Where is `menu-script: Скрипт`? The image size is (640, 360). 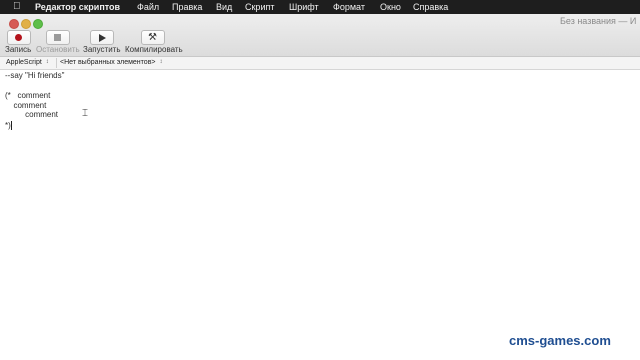
menu-script: Скрипт is located at coordinates (259, 7).